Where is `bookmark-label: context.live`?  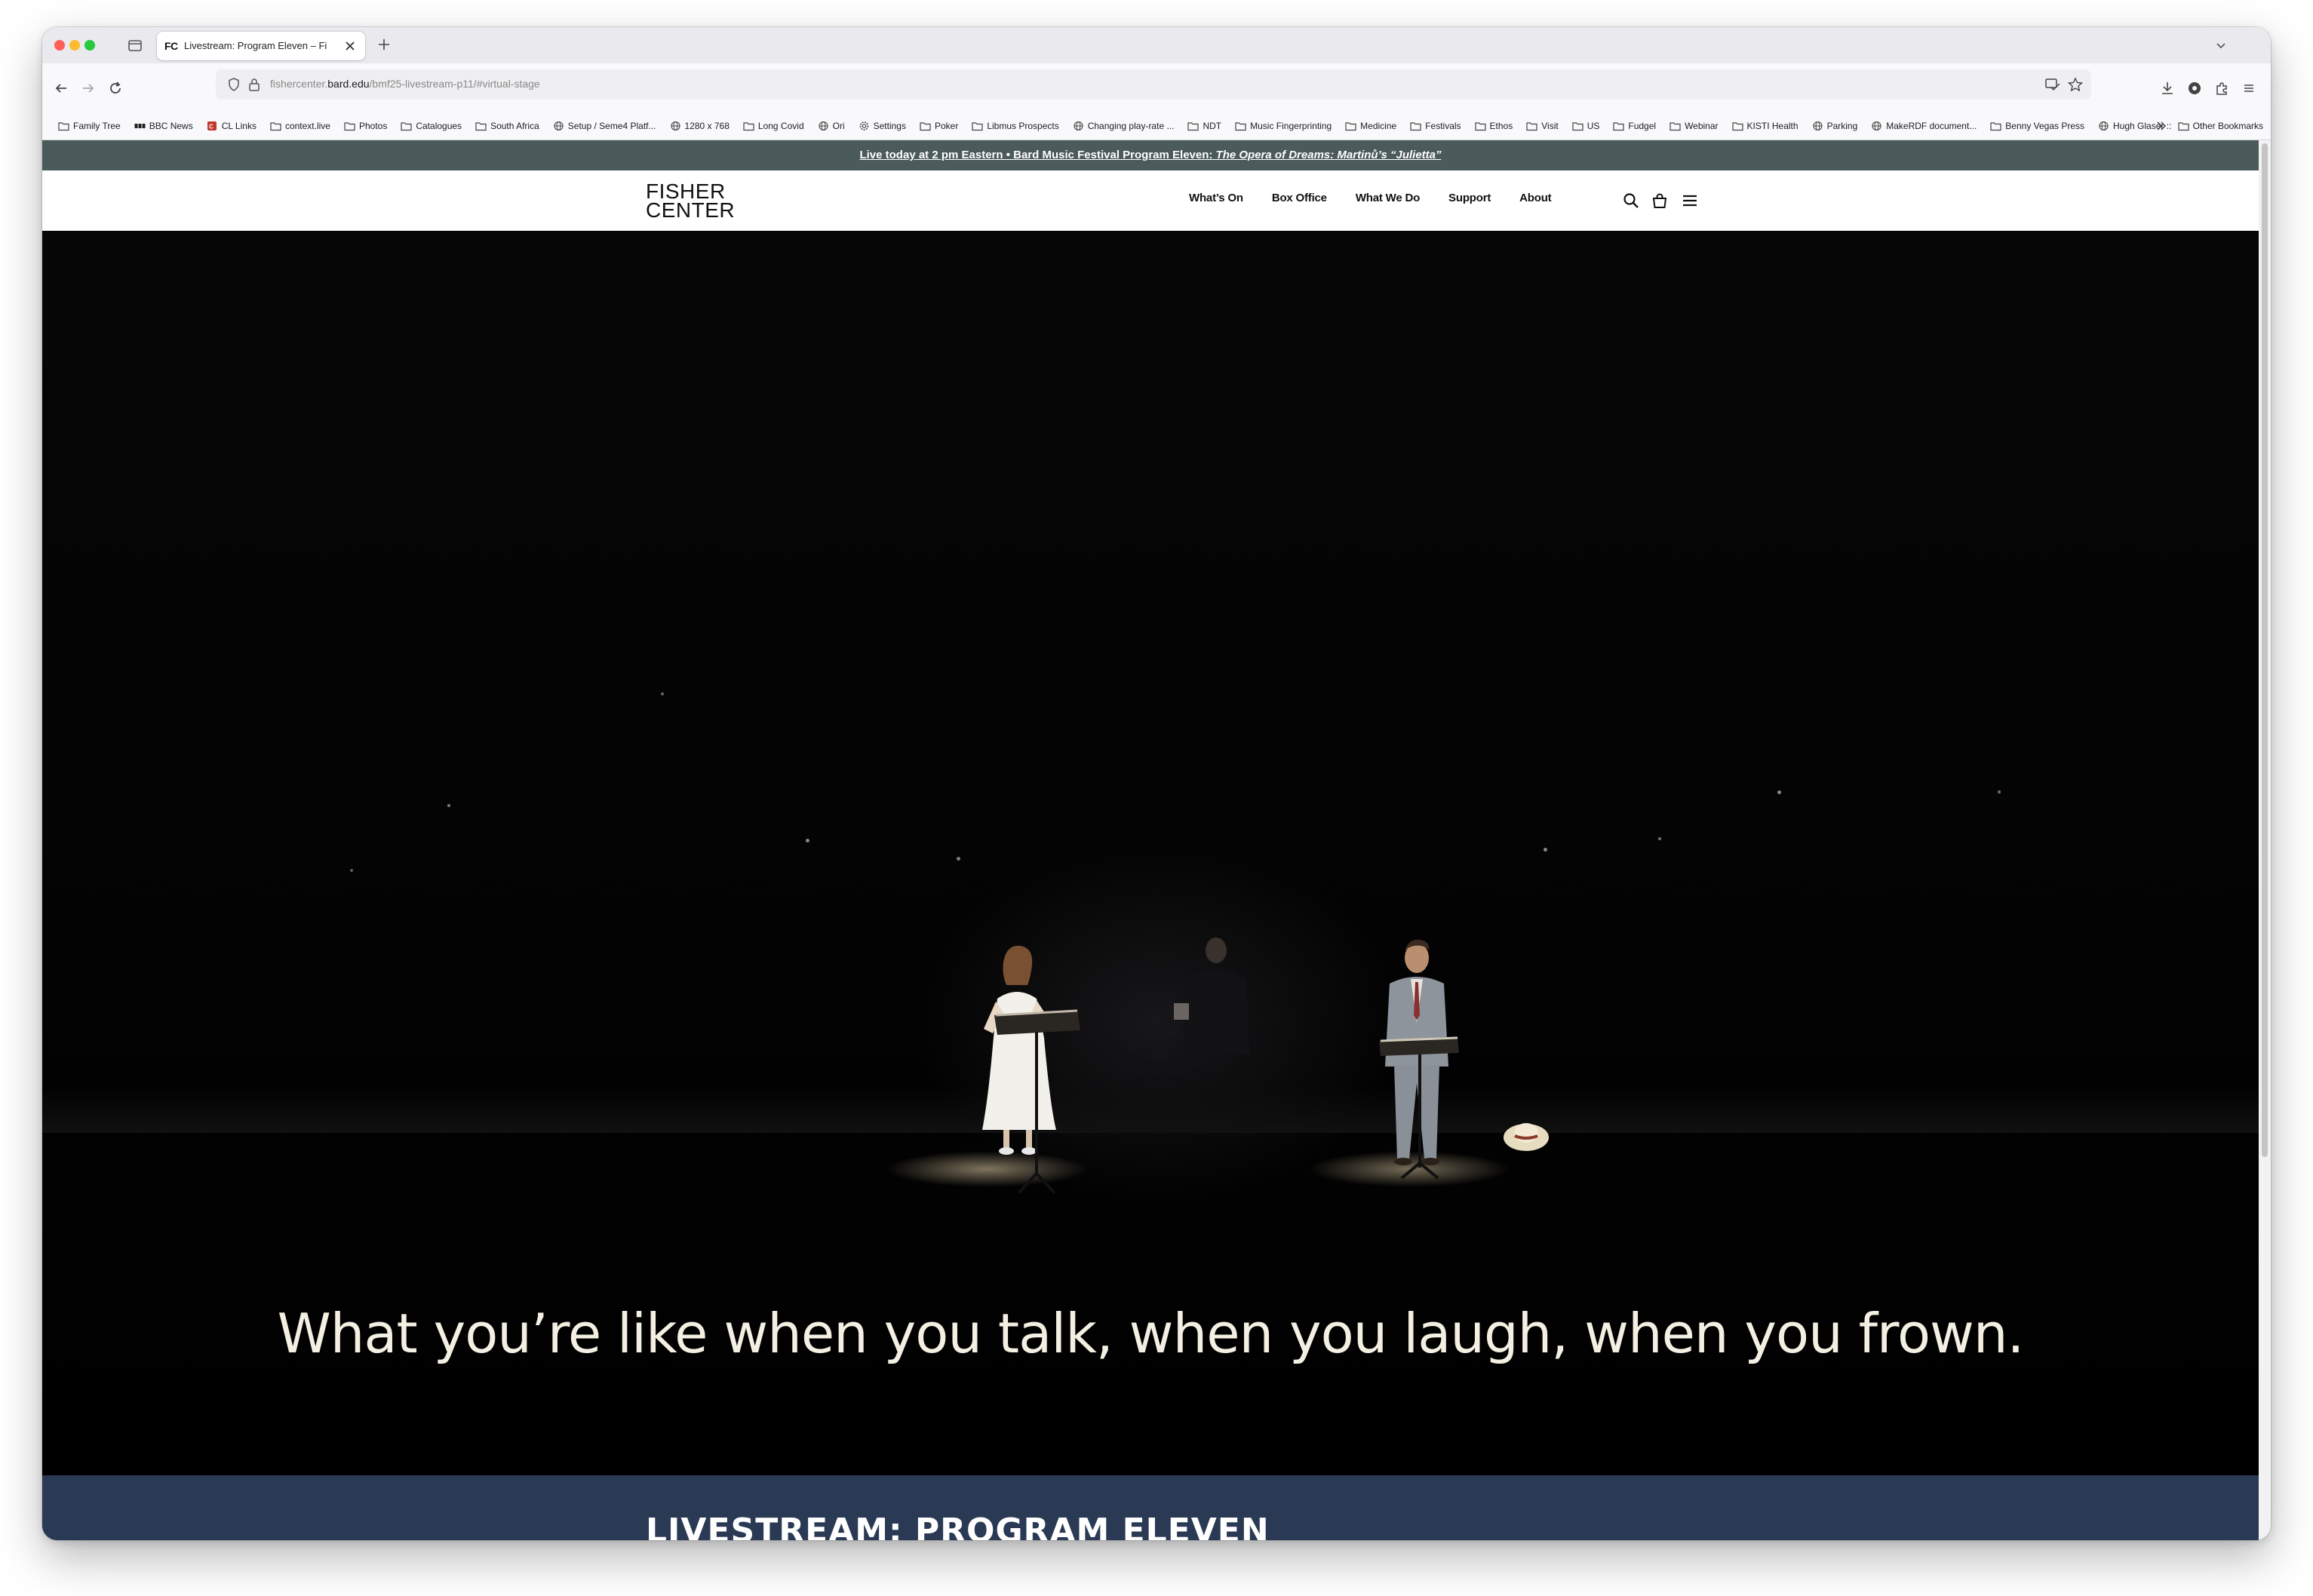 bookmark-label: context.live is located at coordinates (307, 126).